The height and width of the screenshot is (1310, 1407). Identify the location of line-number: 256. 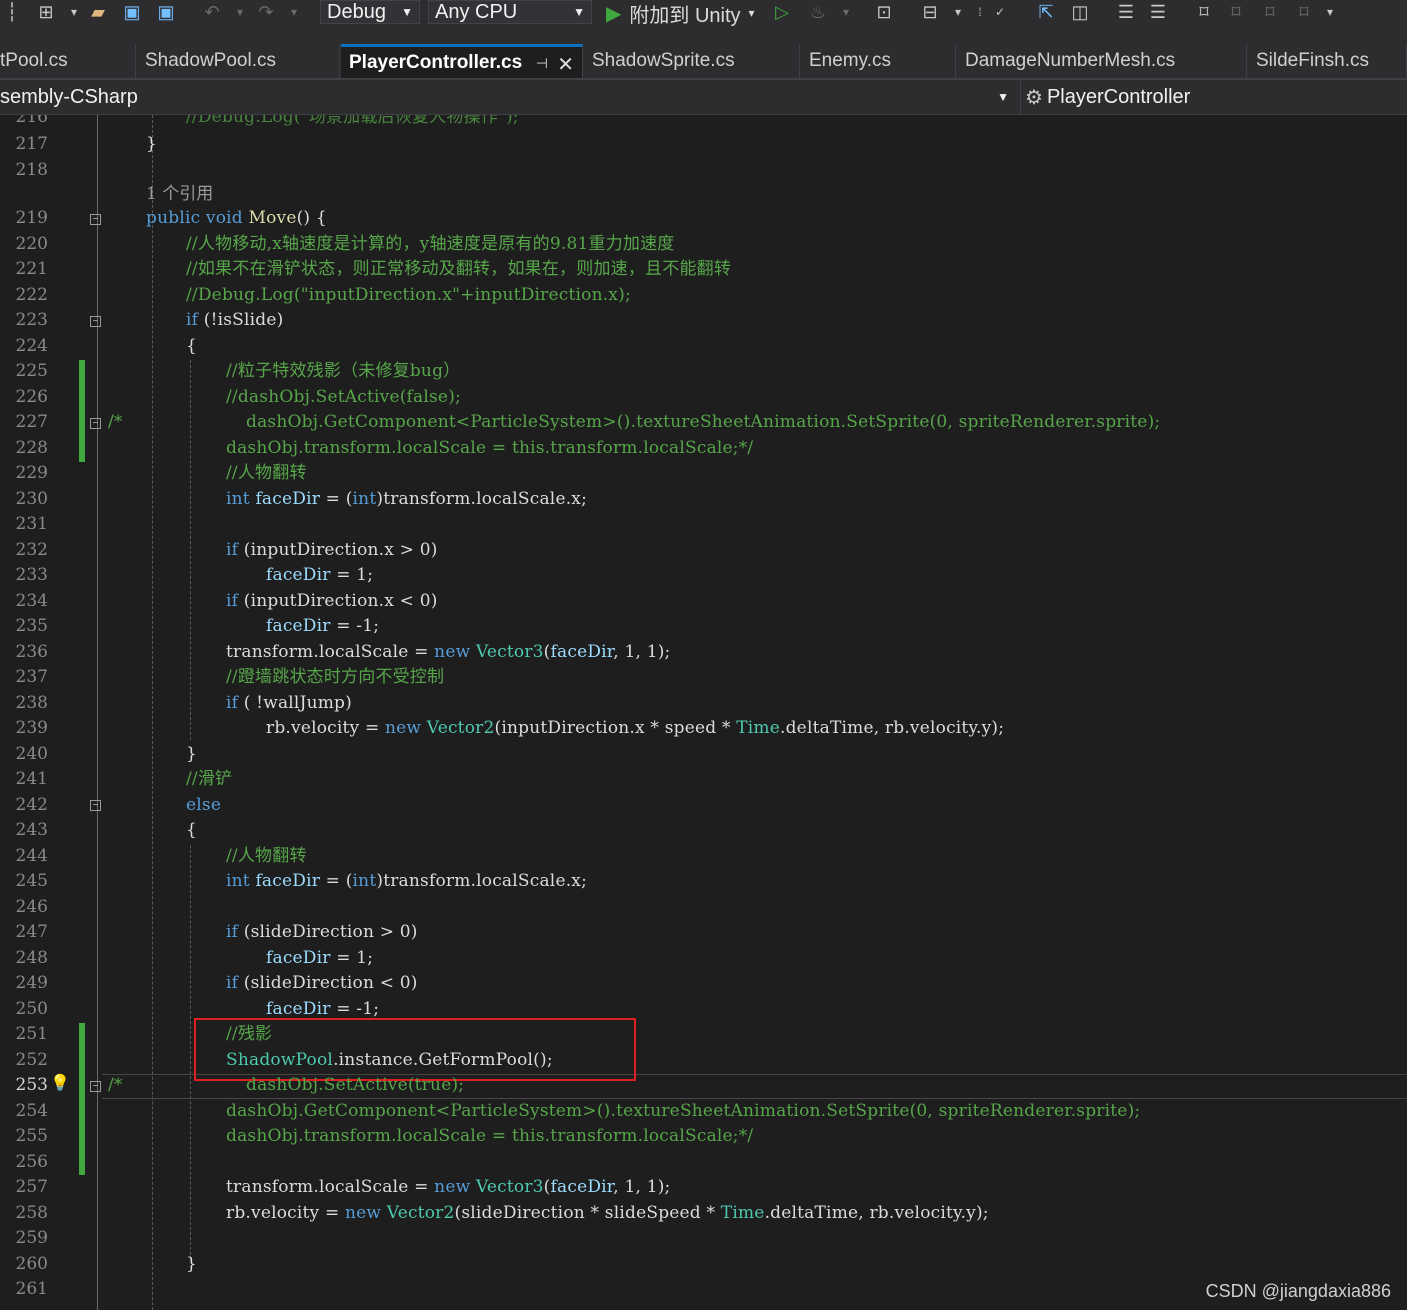
(31, 1162).